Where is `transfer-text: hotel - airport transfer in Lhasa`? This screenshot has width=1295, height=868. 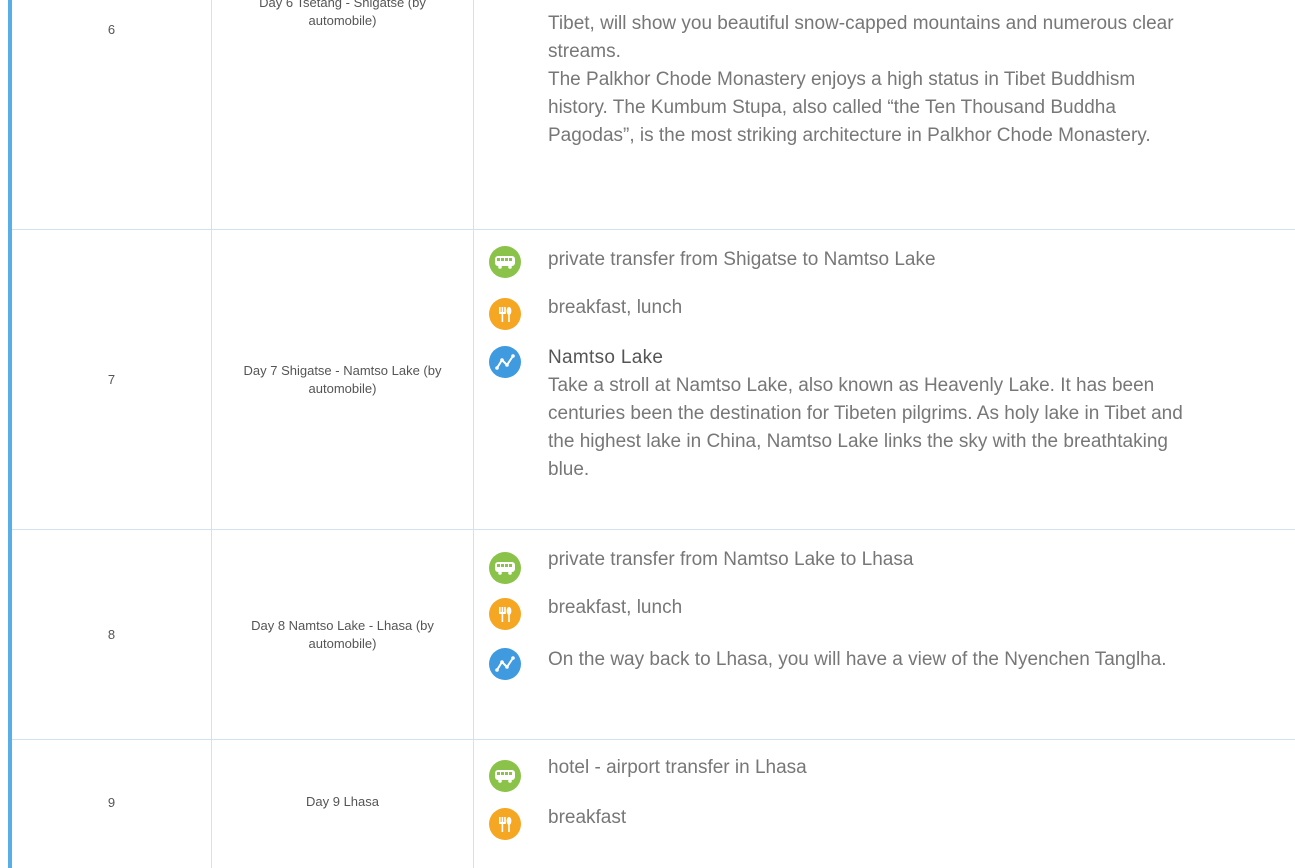 transfer-text: hotel - airport transfer in Lhasa is located at coordinates (677, 767).